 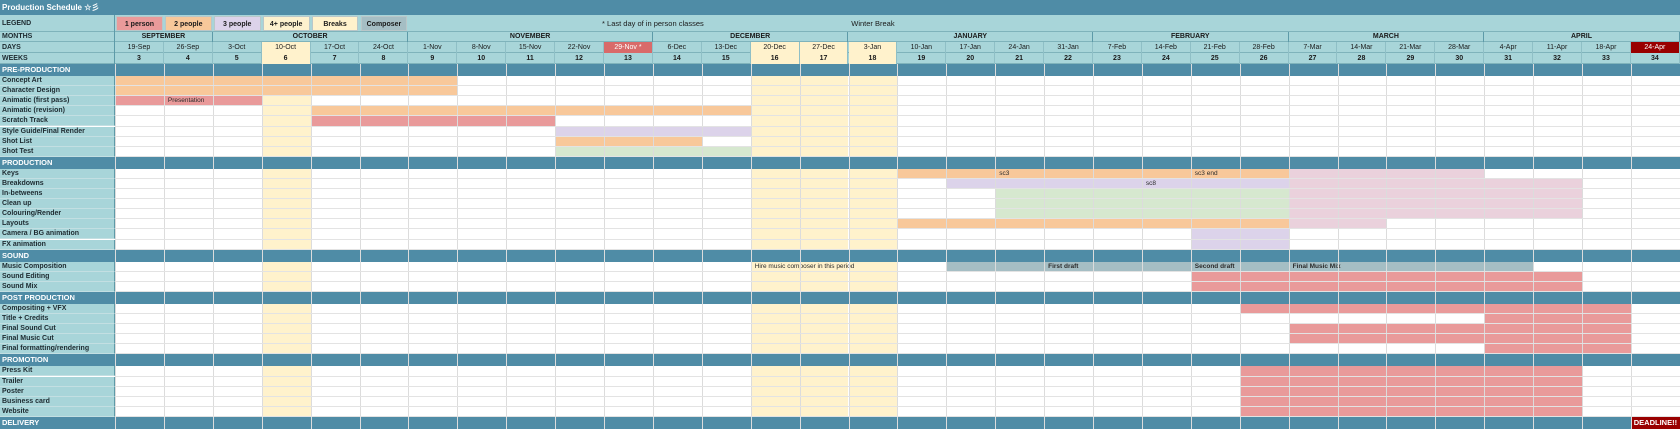 What do you see at coordinates (57, 37) in the screenshot?
I see `header-label-months: MONTHS` at bounding box center [57, 37].